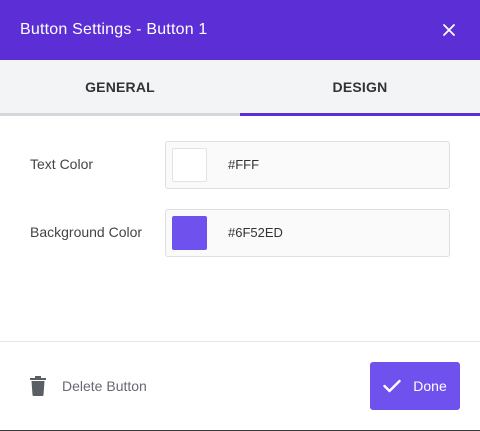 This screenshot has height=431, width=480. Describe the element at coordinates (114, 29) in the screenshot. I see `dialog-title: Button Settings - Button 1` at that location.